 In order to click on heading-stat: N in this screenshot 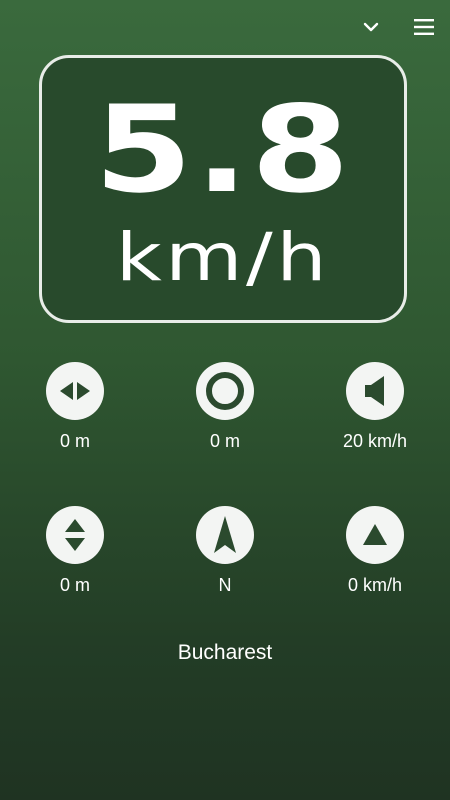, I will do `click(225, 550)`.